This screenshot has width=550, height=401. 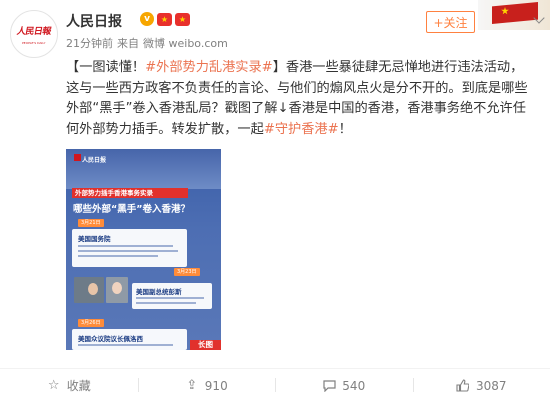 I want to click on repost-count: 910, so click(x=216, y=385).